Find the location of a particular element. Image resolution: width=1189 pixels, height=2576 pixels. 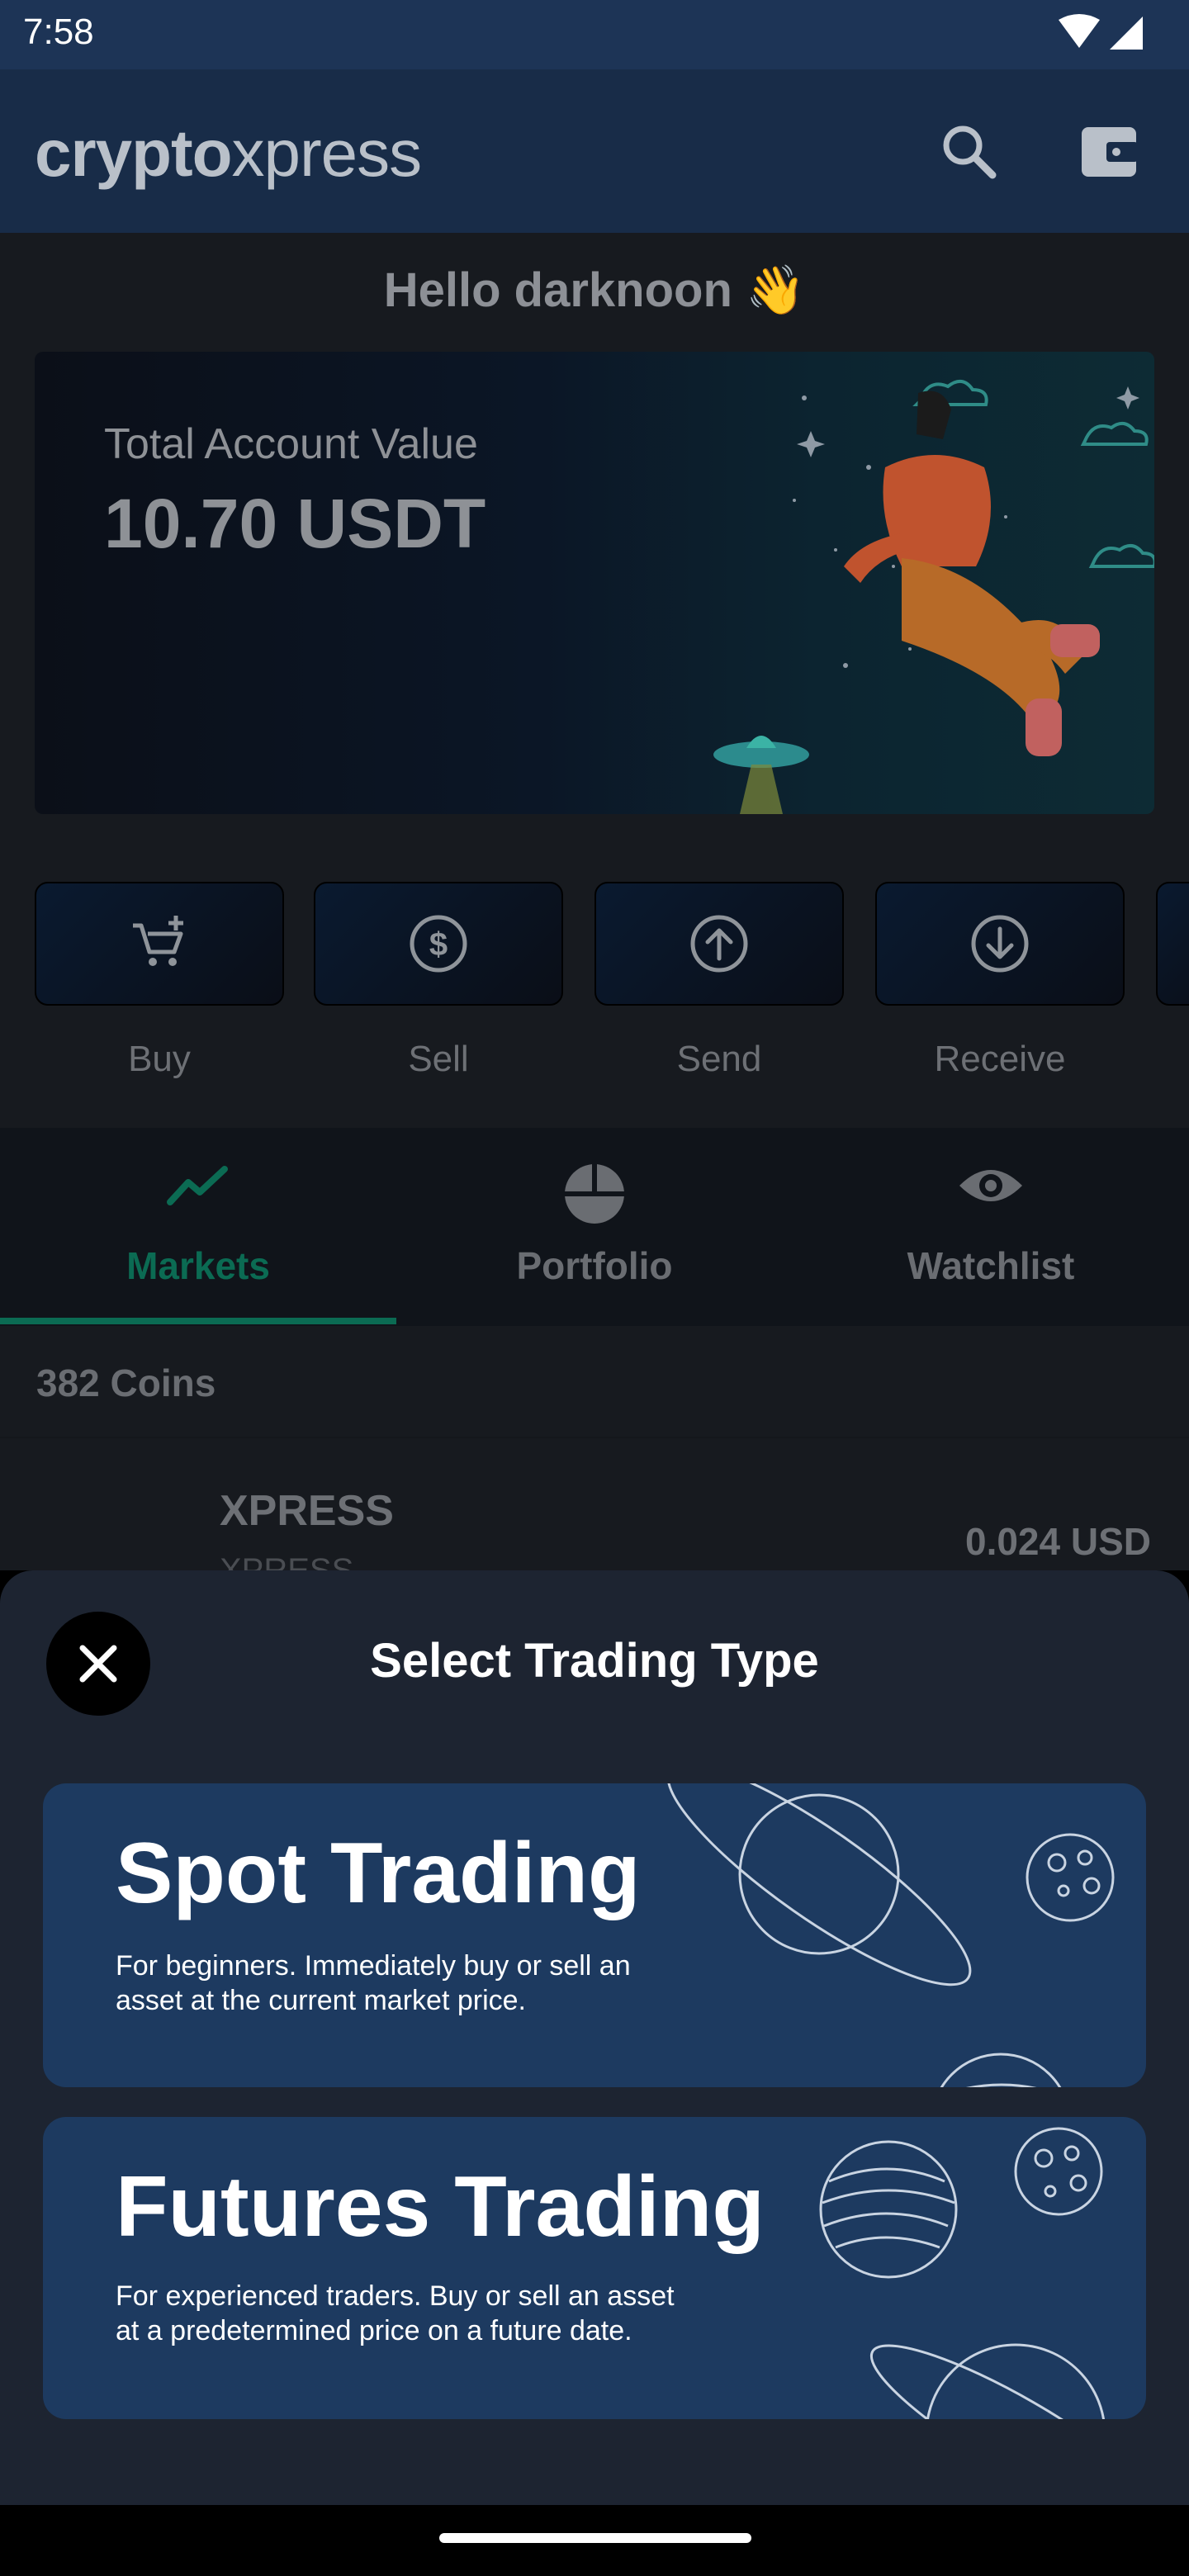

coin-name: XPRESS is located at coordinates (307, 1511).